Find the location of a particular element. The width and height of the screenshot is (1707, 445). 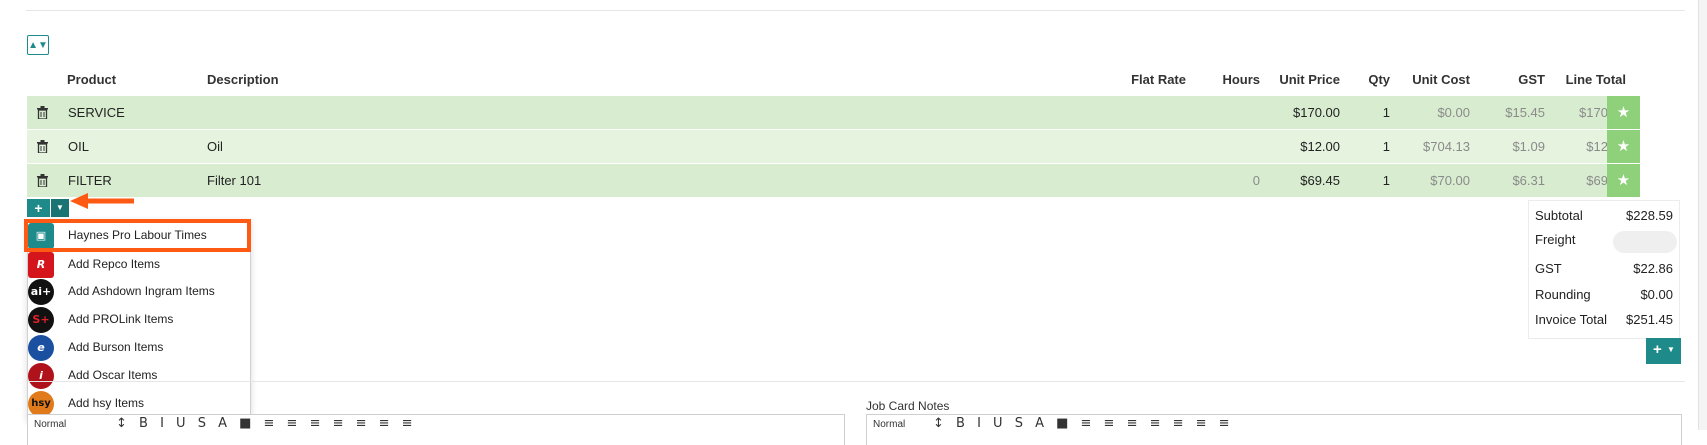

arrow-annotation-icon is located at coordinates (102, 201).